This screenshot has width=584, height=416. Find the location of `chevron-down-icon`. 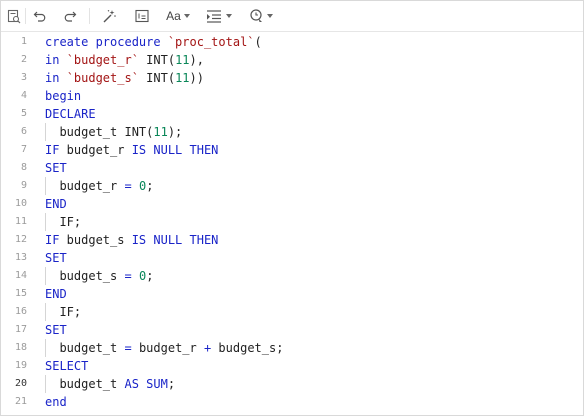

chevron-down-icon is located at coordinates (186, 16).